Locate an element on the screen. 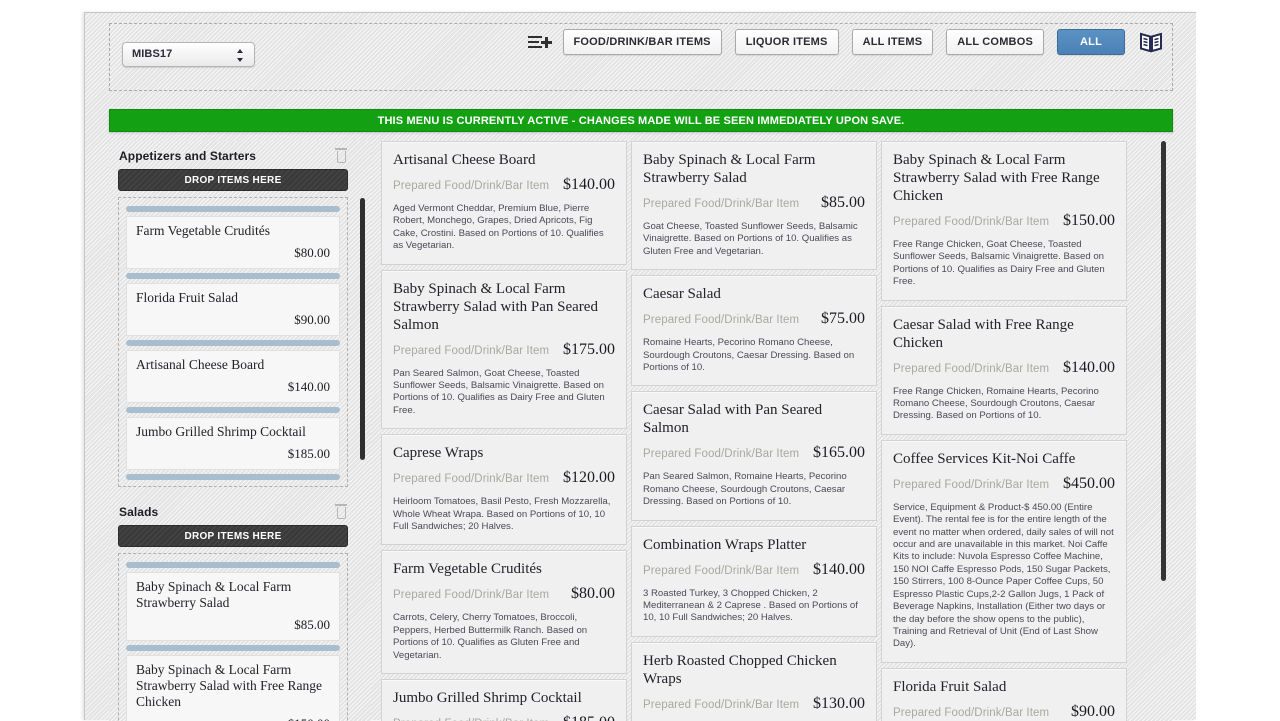 The image size is (1280, 721). menu-item-price: $85.00 is located at coordinates (843, 202).